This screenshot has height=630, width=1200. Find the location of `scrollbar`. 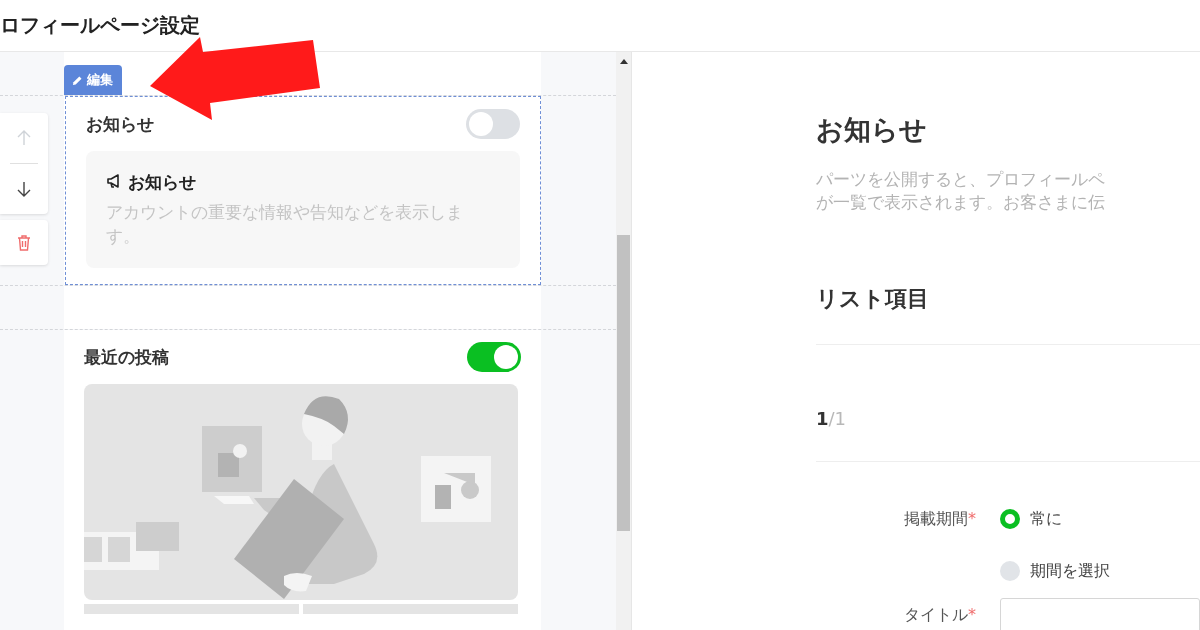

scrollbar is located at coordinates (623, 341).